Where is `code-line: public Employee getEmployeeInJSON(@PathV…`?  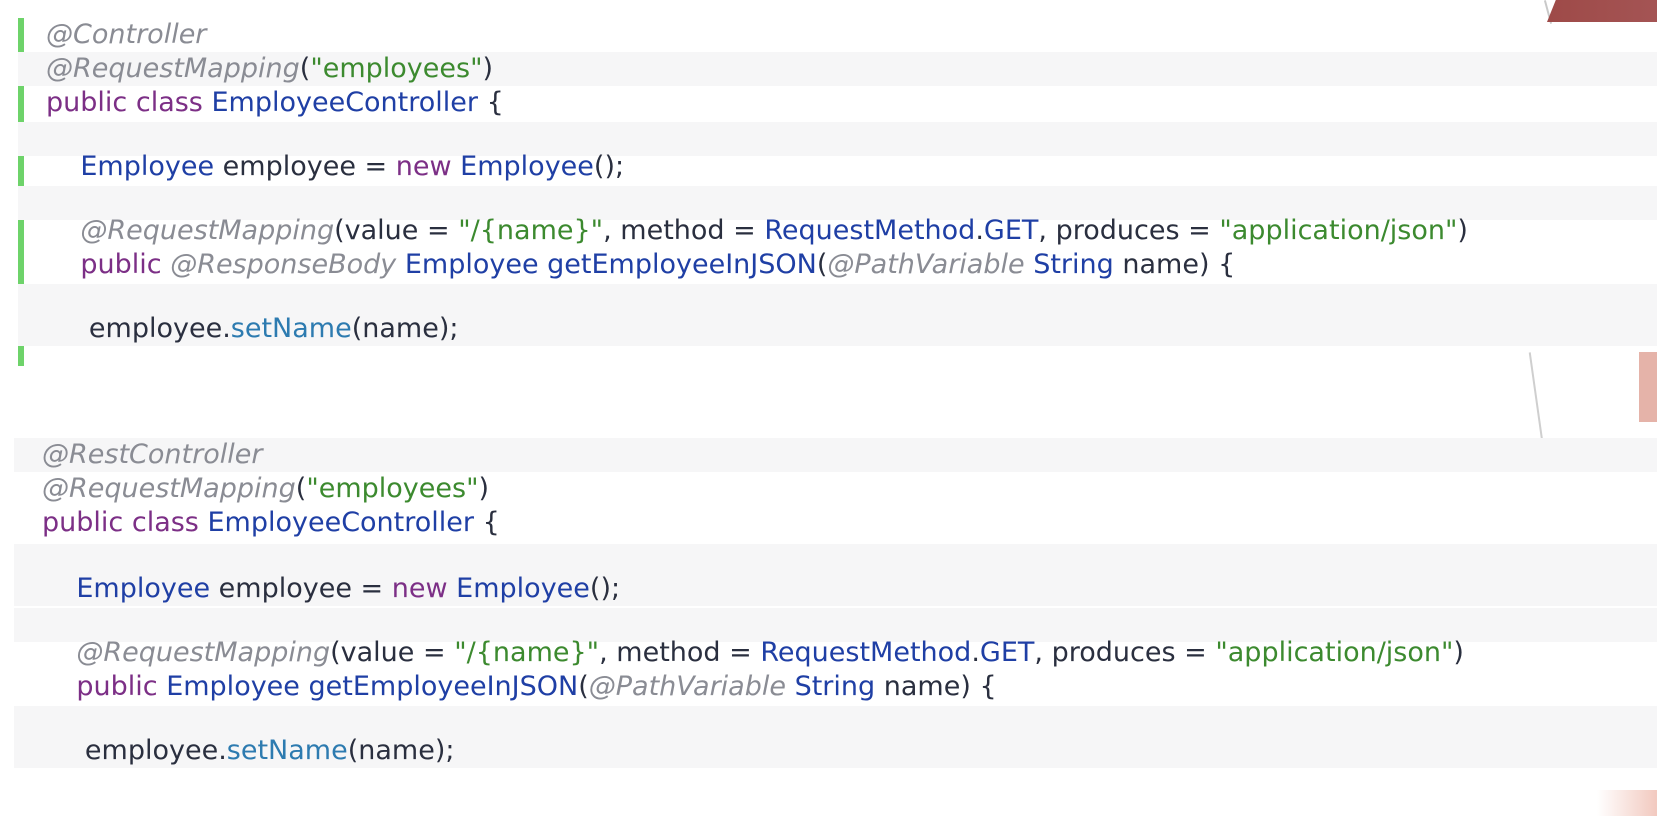
code-line: public Employee getEmployeeInJSON(@PathV… is located at coordinates (536, 686).